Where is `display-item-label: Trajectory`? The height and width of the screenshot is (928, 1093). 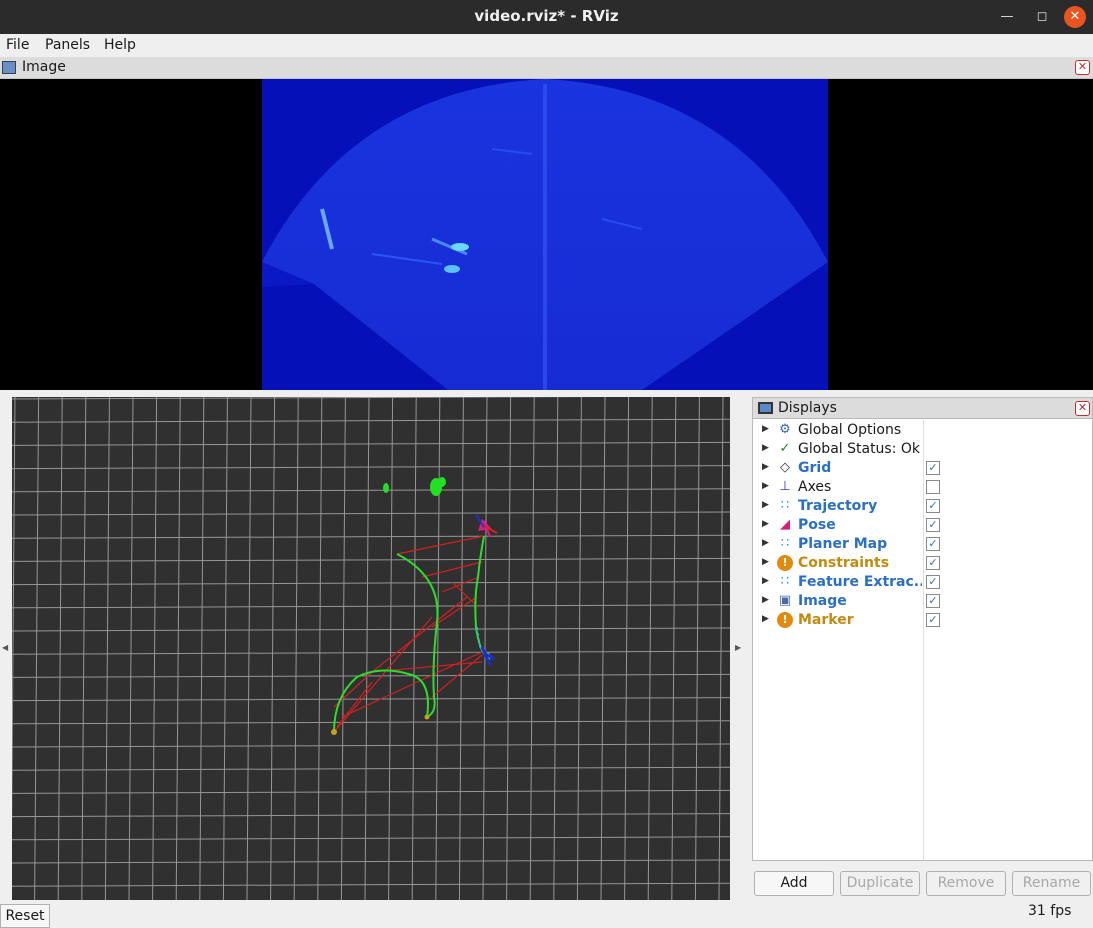
display-item-label: Trajectory is located at coordinates (838, 506).